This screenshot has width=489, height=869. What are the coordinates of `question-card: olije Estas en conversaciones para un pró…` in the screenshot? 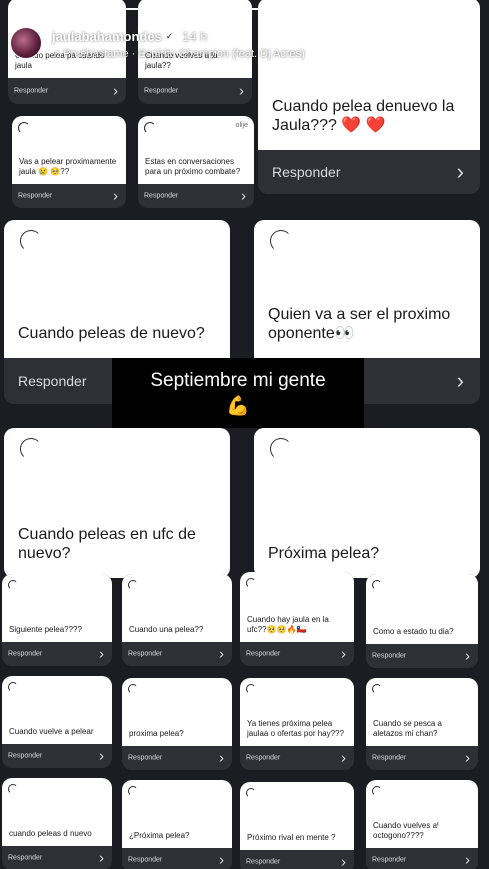 It's located at (196, 162).